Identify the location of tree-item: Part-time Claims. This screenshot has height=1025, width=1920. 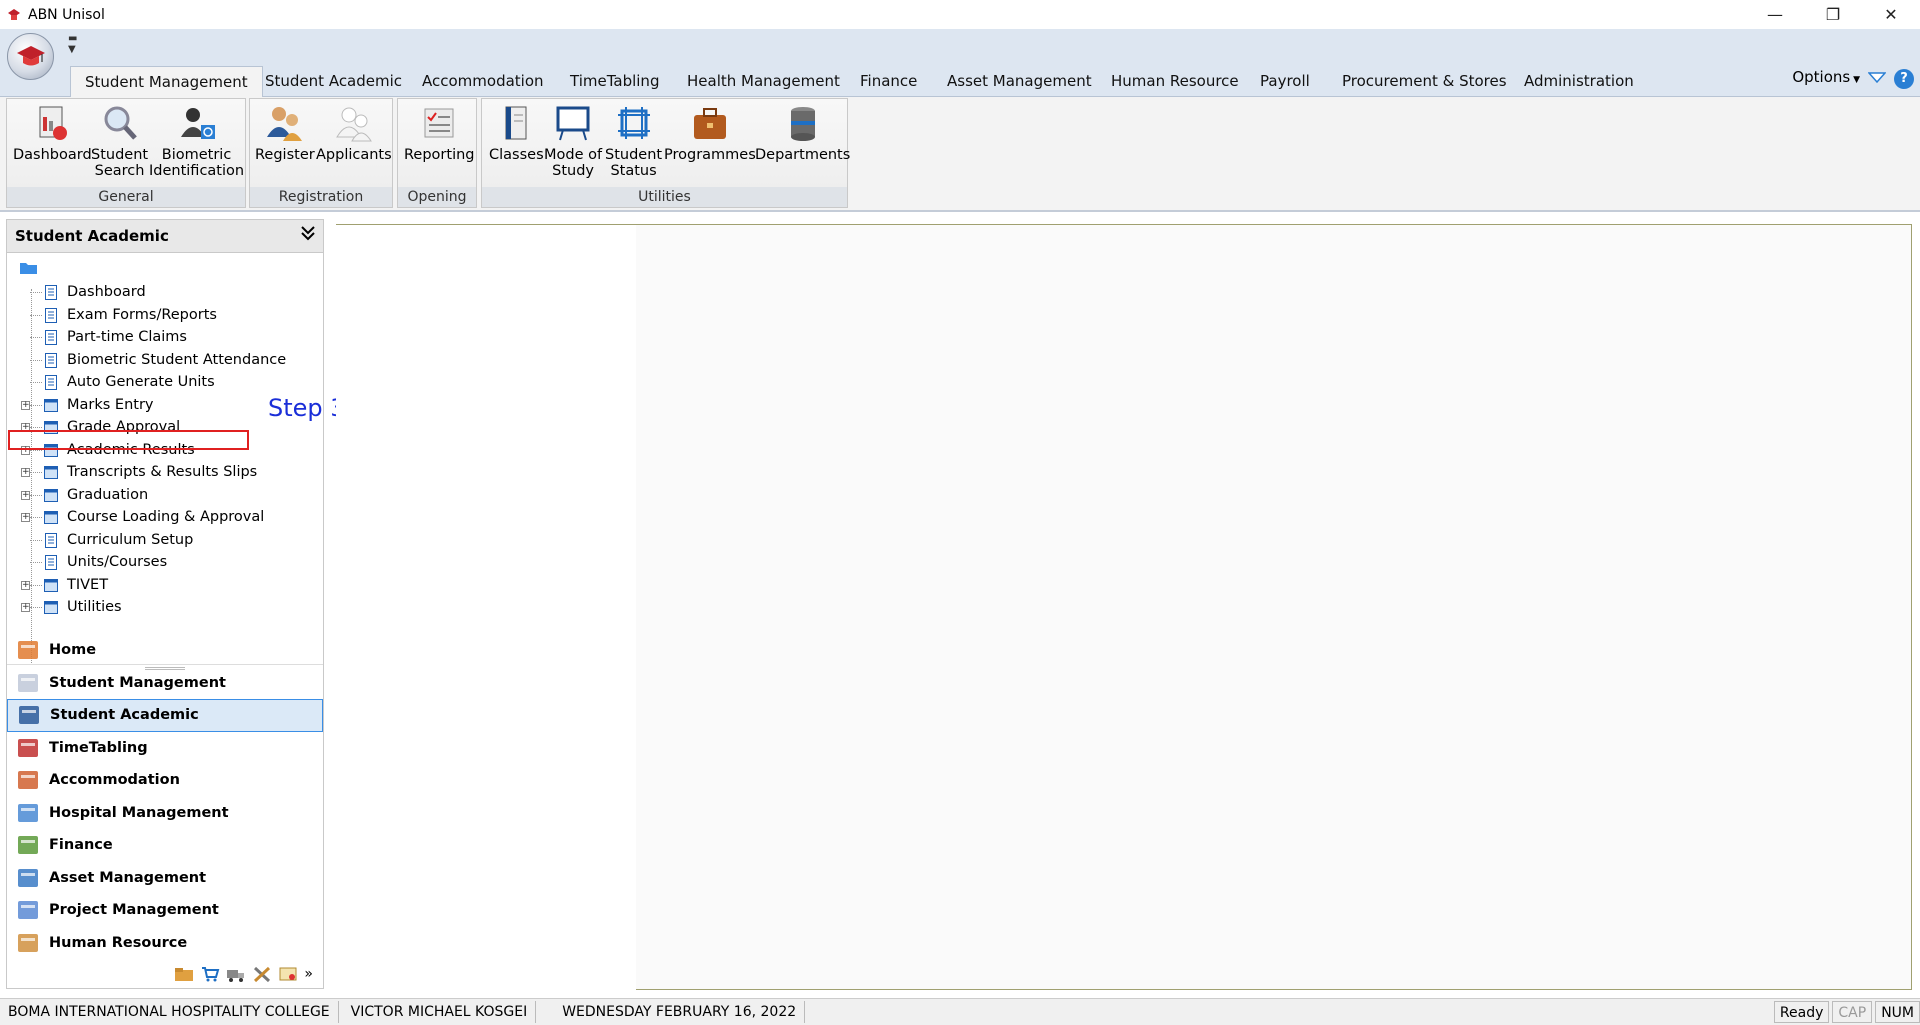
(165, 337).